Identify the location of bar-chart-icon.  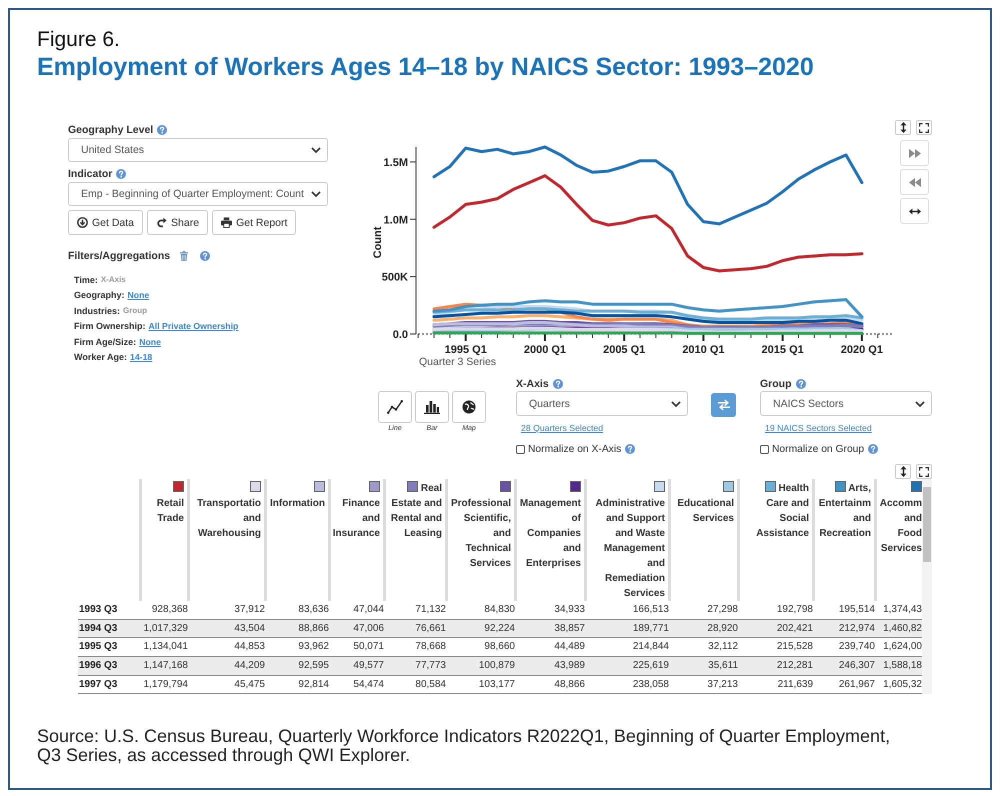
(432, 407).